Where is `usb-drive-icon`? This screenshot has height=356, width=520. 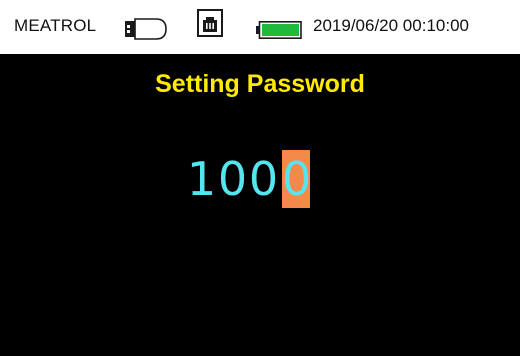 usb-drive-icon is located at coordinates (146, 29).